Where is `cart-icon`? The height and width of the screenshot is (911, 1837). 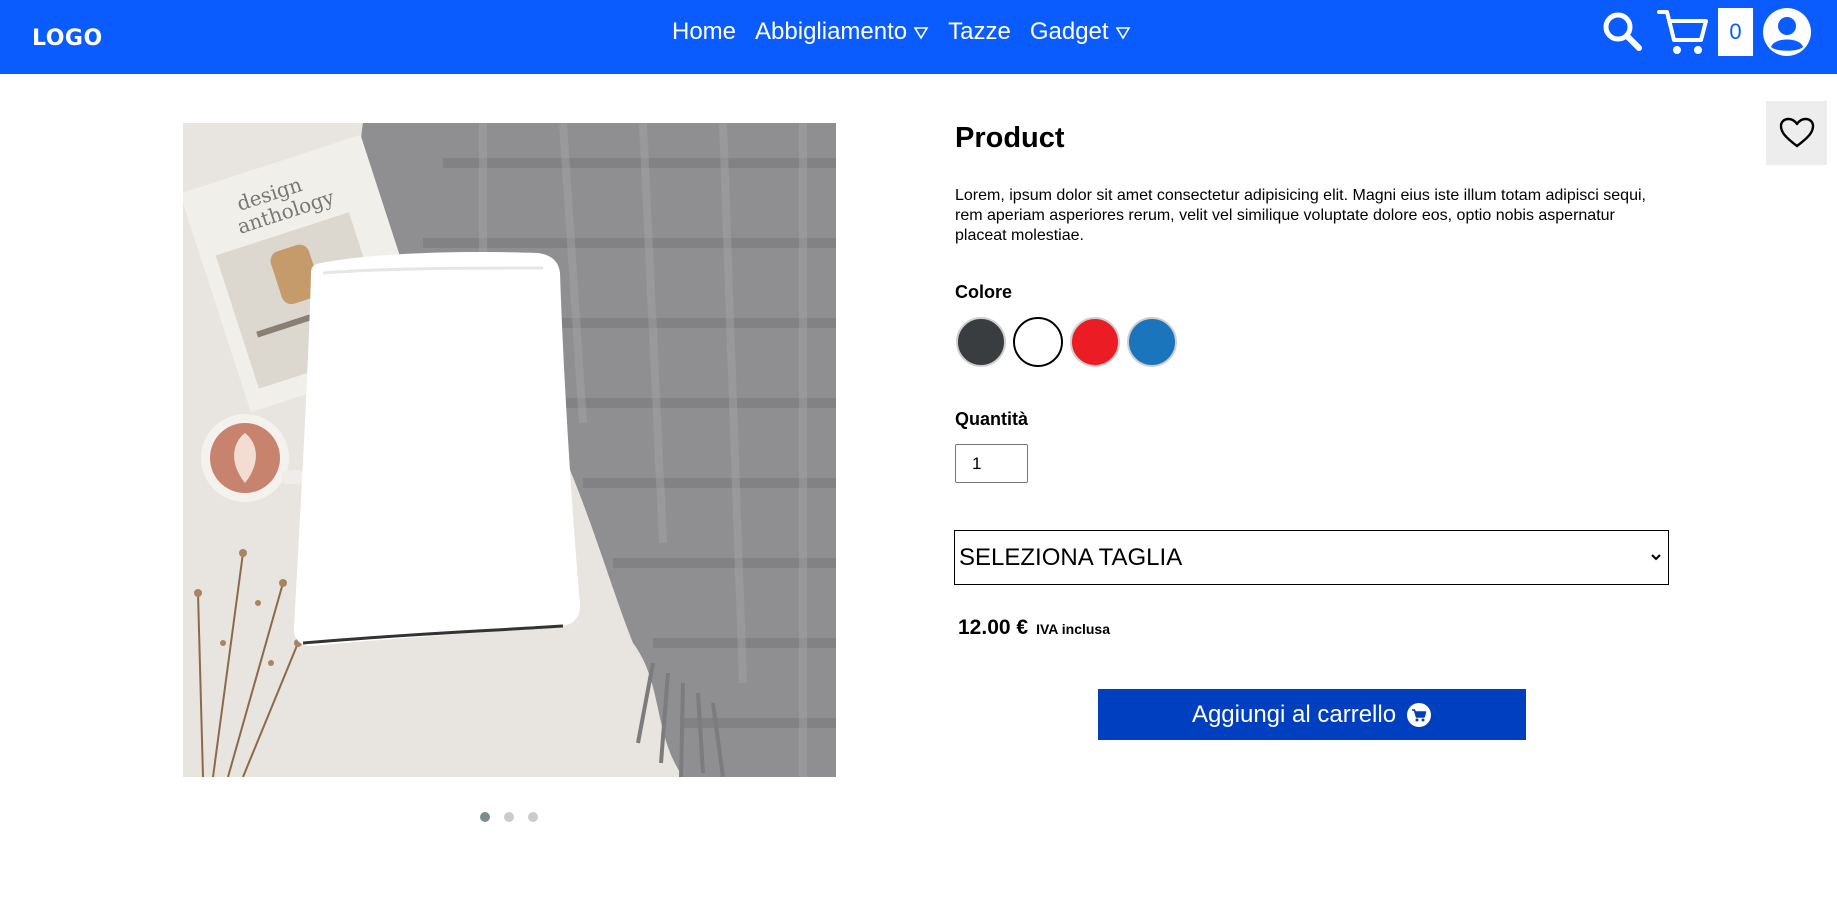 cart-icon is located at coordinates (1683, 32).